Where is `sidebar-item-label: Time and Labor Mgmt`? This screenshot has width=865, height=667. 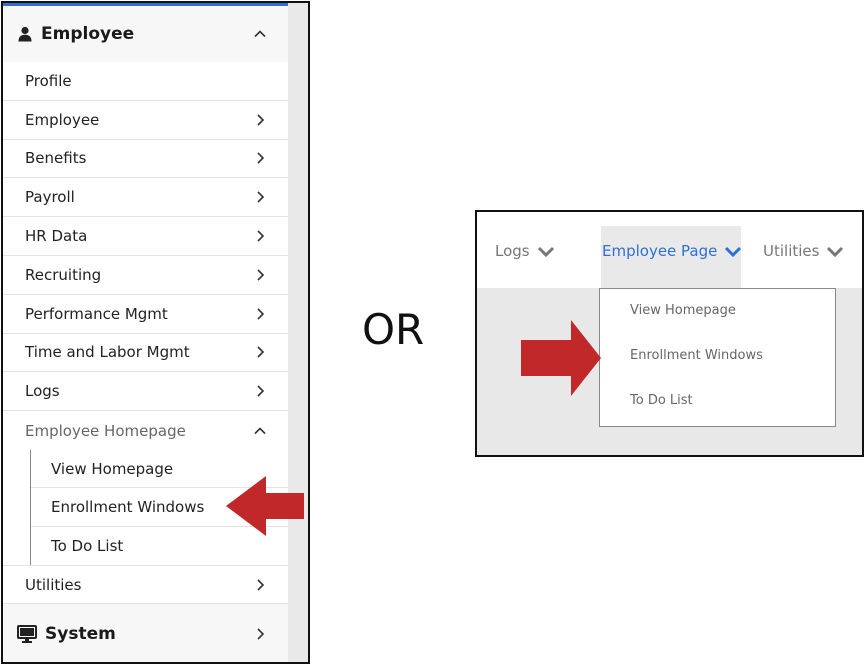 sidebar-item-label: Time and Labor Mgmt is located at coordinates (107, 352).